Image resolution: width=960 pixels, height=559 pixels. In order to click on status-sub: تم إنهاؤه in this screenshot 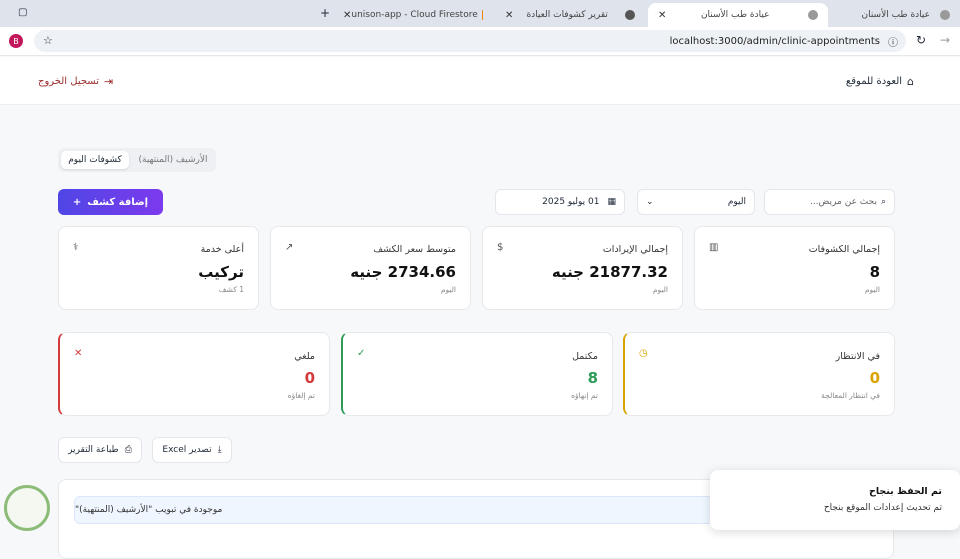, I will do `click(584, 395)`.